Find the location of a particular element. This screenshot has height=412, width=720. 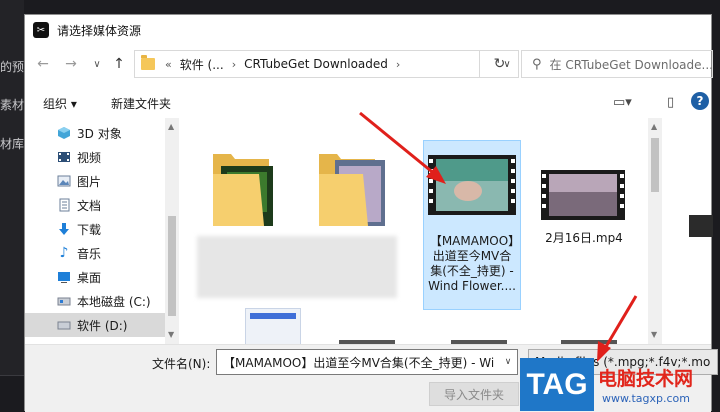

background-label: 材库 is located at coordinates (12, 144).